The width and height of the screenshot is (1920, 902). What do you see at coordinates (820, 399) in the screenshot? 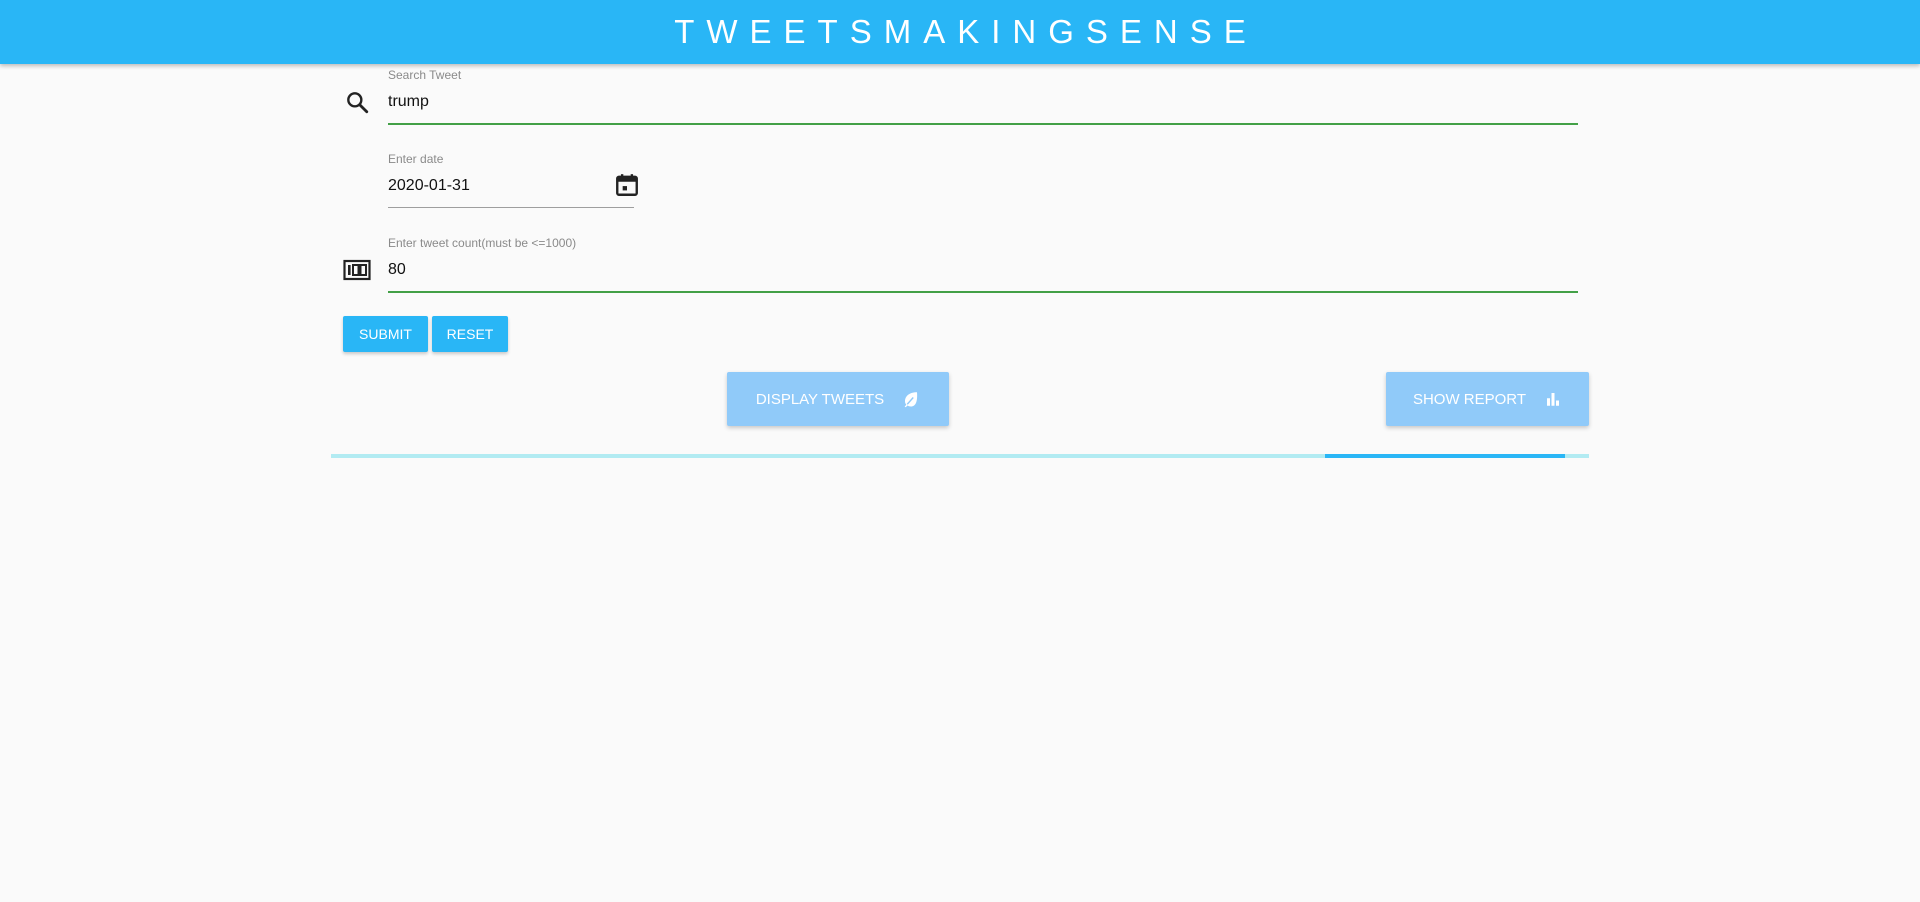
I see `display-tweets-label: DISPLAY TWEETS` at bounding box center [820, 399].